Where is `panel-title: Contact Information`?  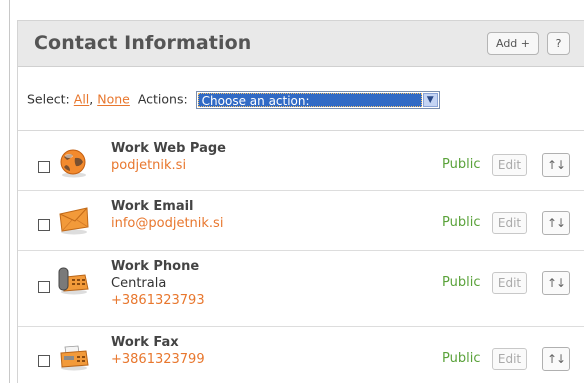
panel-title: Contact Information is located at coordinates (143, 43).